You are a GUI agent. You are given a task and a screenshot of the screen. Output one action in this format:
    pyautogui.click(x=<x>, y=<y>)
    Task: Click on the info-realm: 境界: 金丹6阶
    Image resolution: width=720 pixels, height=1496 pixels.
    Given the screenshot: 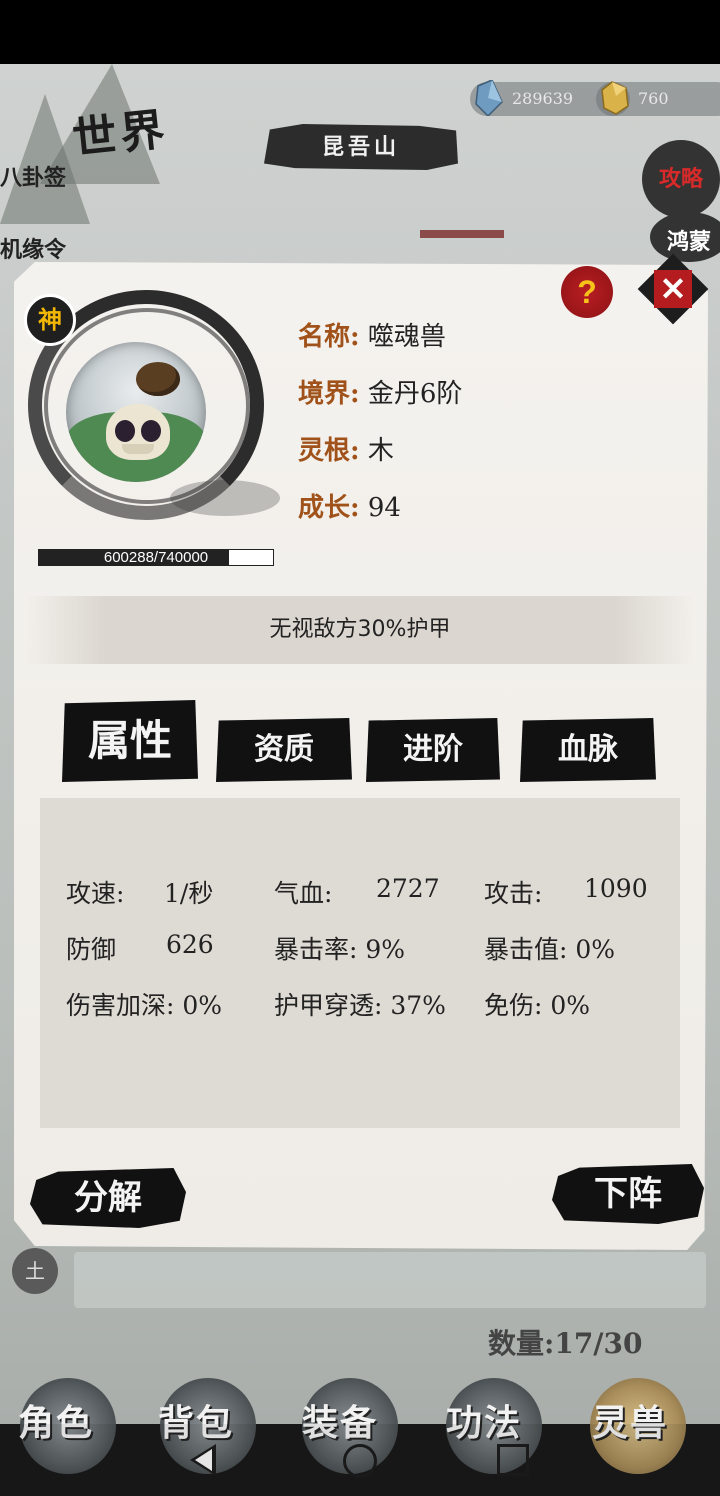 What is the action you would take?
    pyautogui.click(x=380, y=391)
    